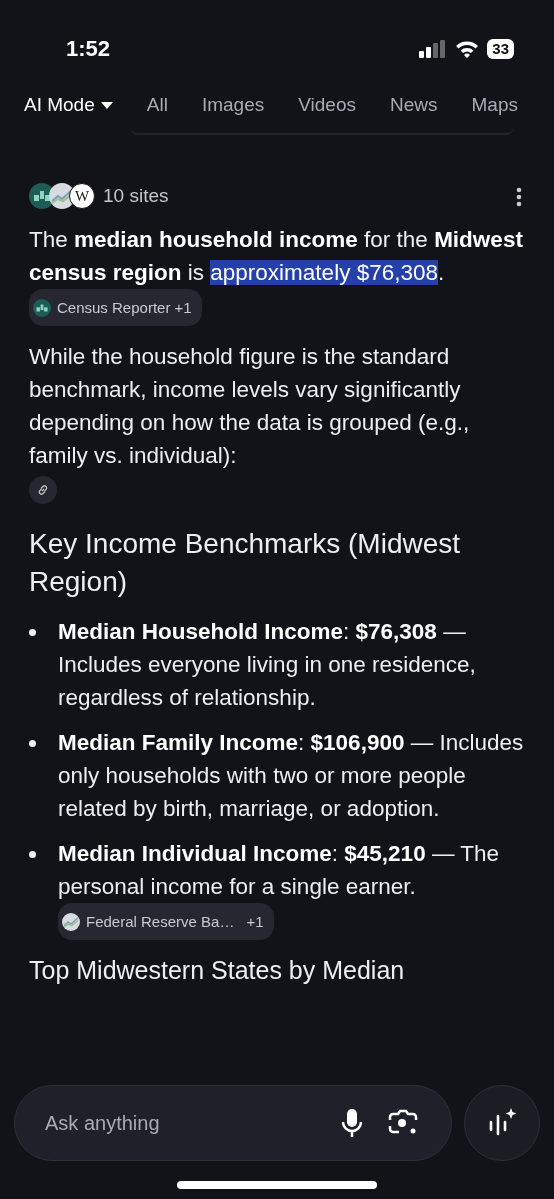  Describe the element at coordinates (217, 970) in the screenshot. I see `section-heading: Top Midwestern States by Median` at that location.